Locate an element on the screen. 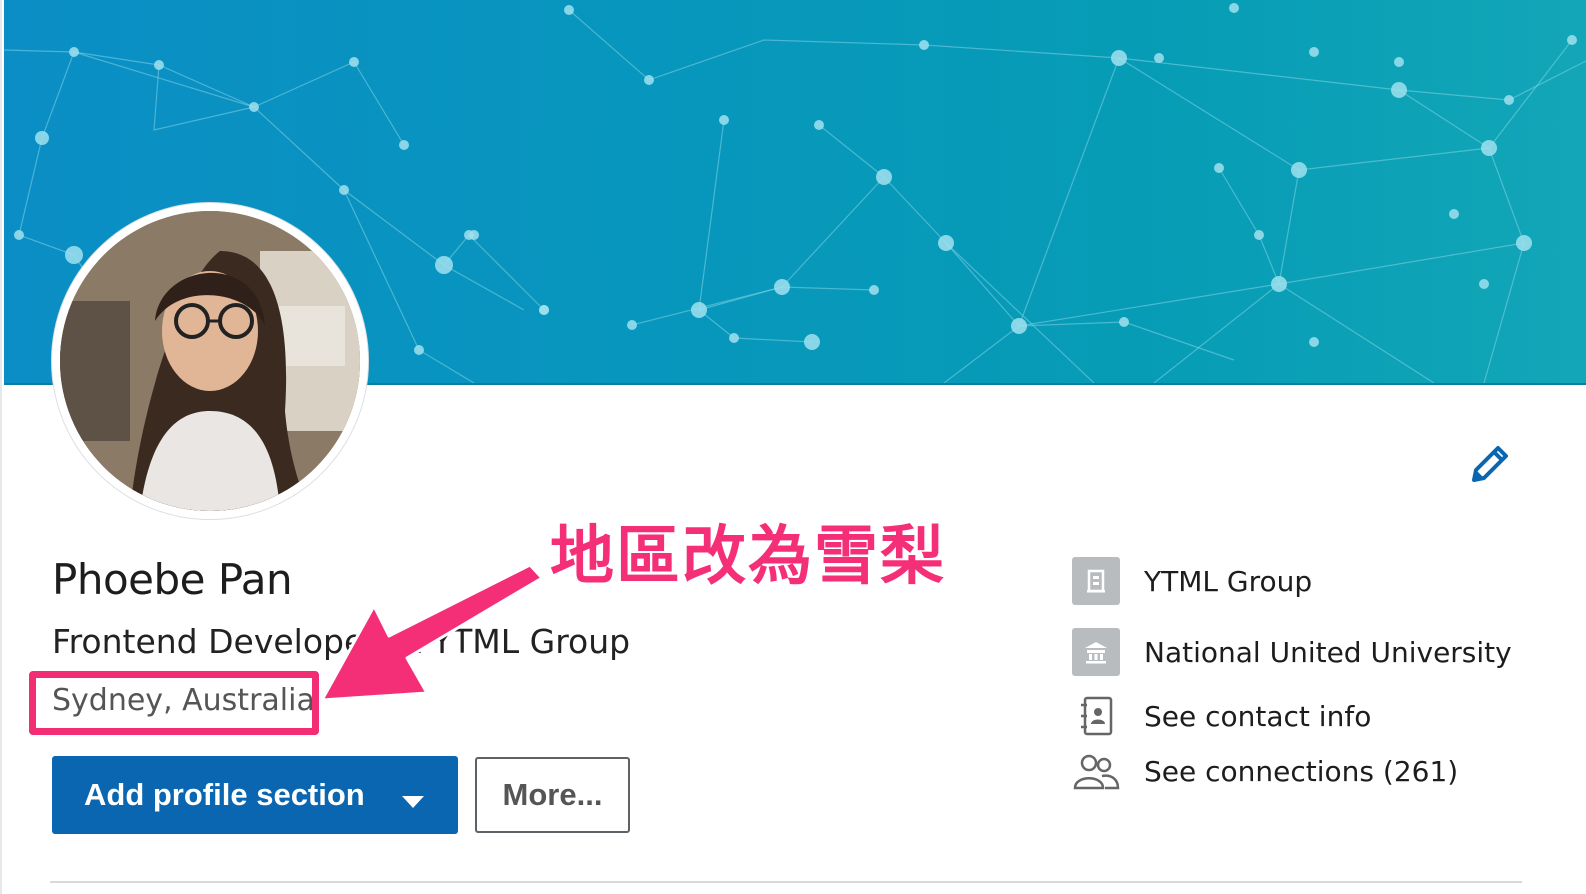  add-profile-section-button: Add profile section is located at coordinates (255, 795).